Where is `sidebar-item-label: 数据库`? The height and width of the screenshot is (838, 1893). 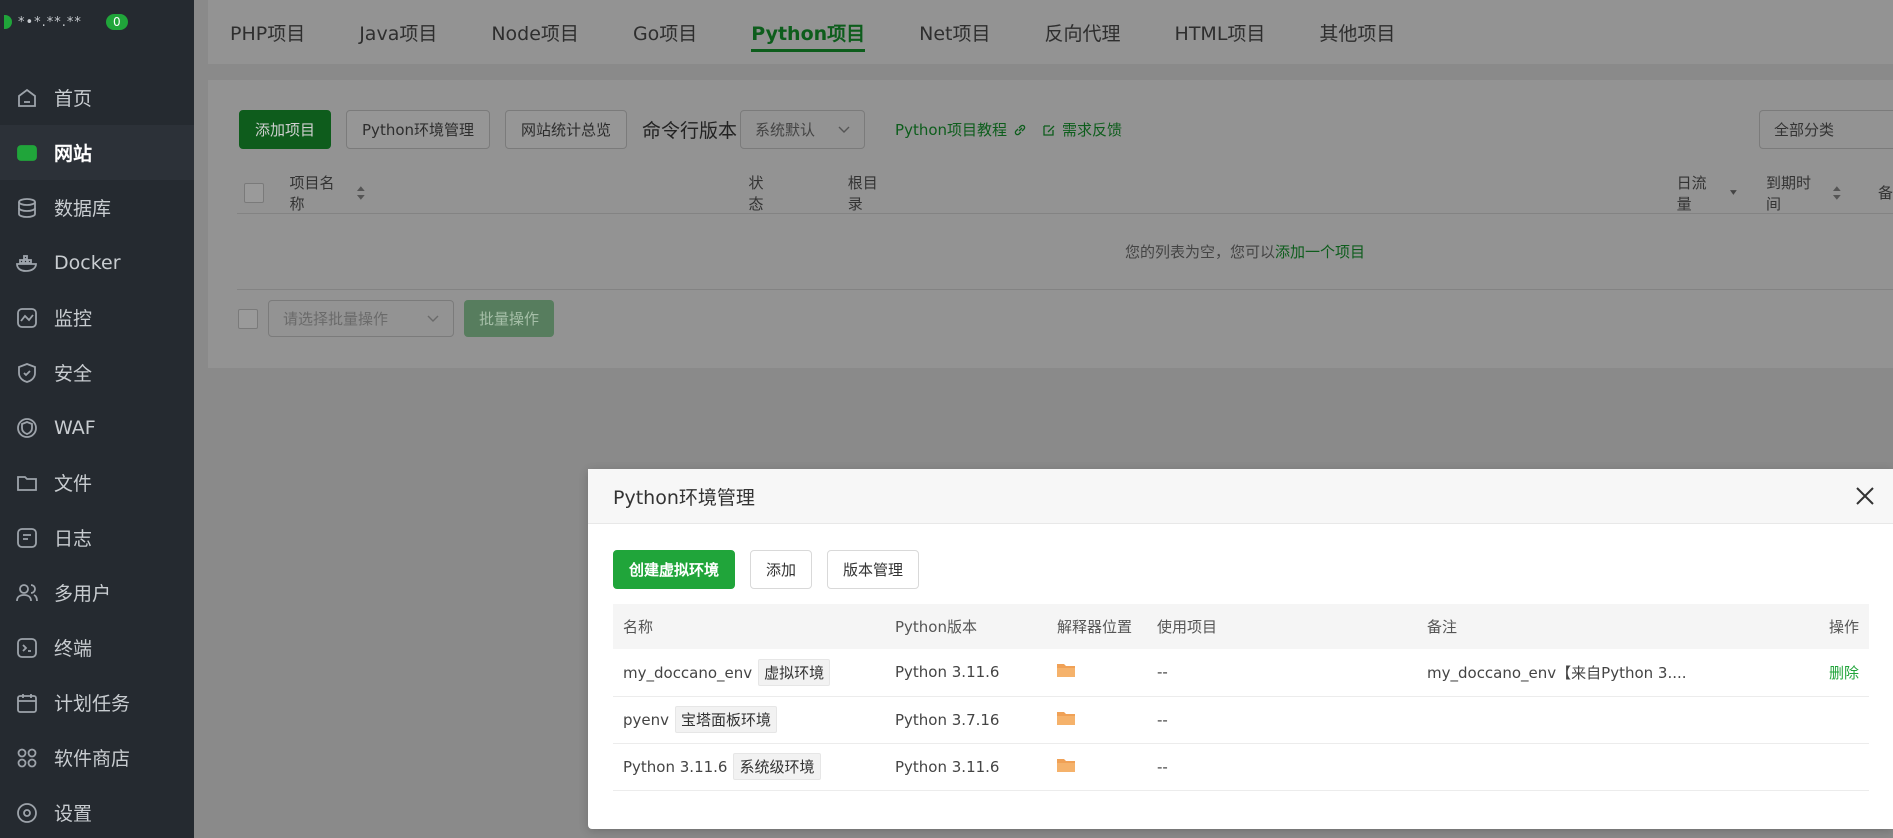 sidebar-item-label: 数据库 is located at coordinates (83, 209).